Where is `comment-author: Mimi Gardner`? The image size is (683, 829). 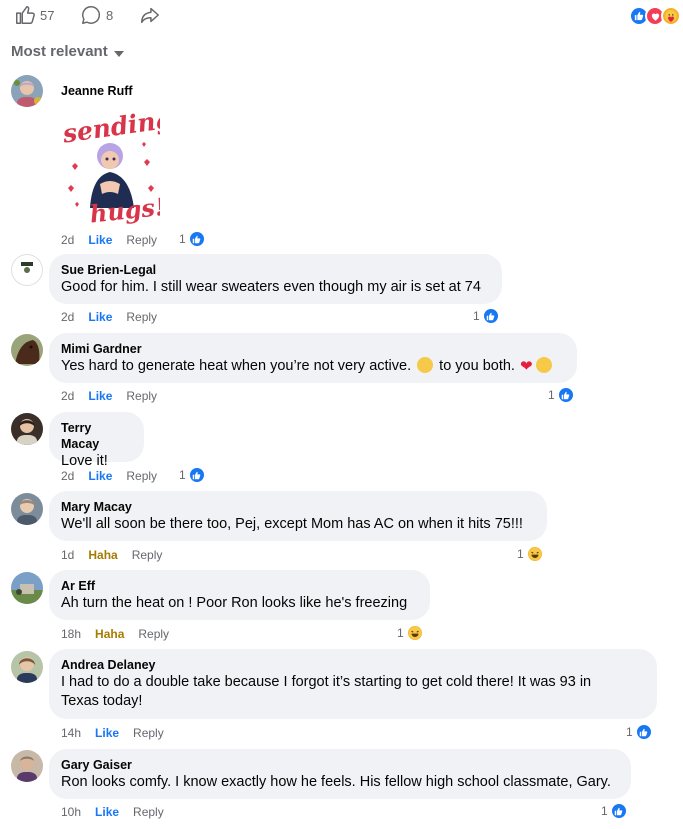
comment-author: Mimi Gardner is located at coordinates (313, 349).